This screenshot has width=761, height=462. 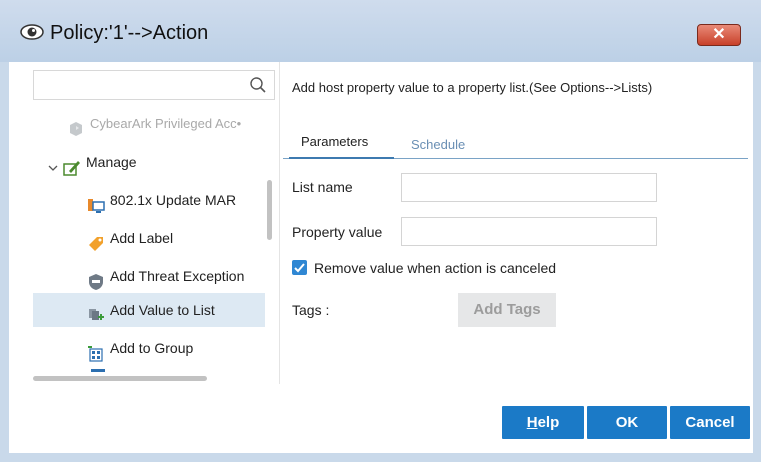 What do you see at coordinates (269, 210) in the screenshot?
I see `tree-vertical-scrollbar` at bounding box center [269, 210].